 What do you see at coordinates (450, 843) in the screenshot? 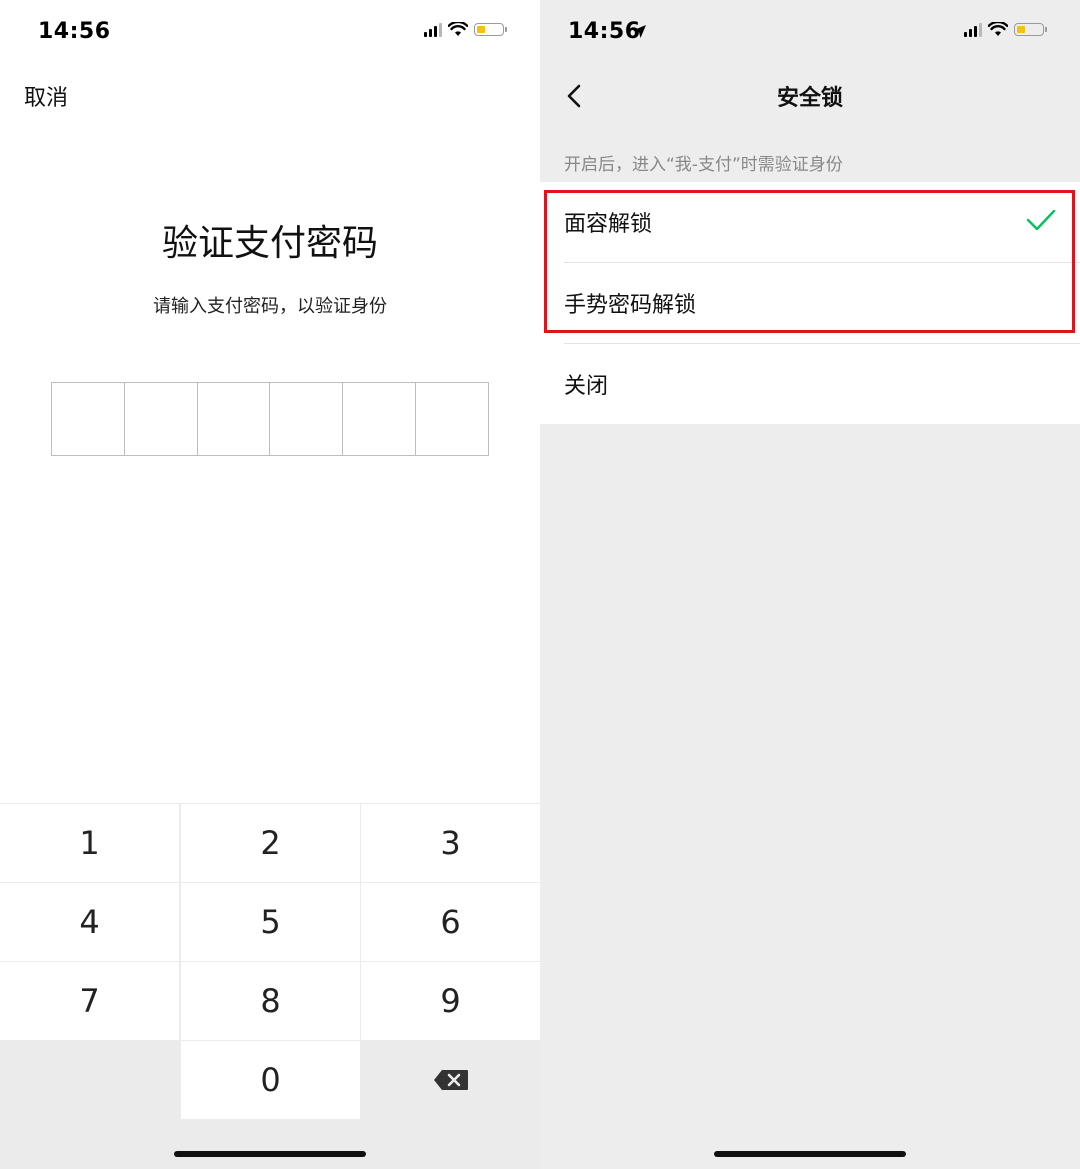
I see `key-3: 3` at bounding box center [450, 843].